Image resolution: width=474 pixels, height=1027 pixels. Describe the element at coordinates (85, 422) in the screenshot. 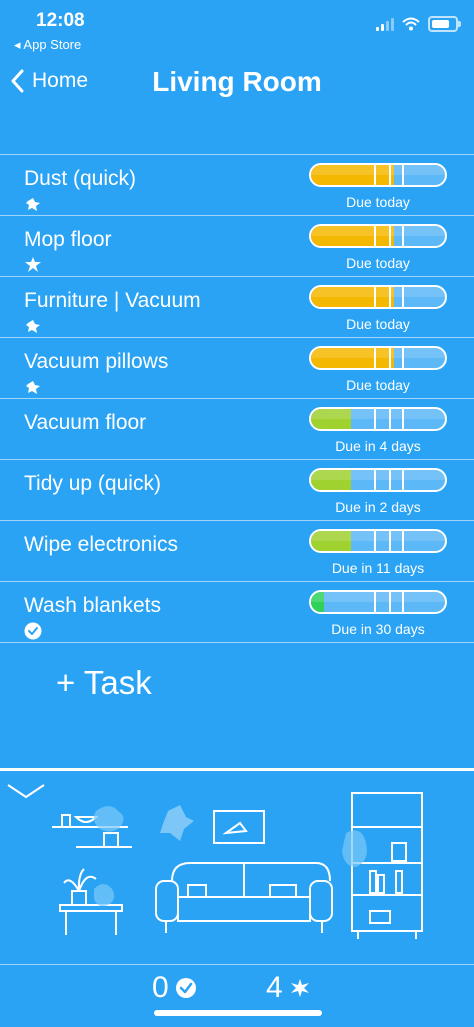

I see `task-name: Vacuum floor` at that location.